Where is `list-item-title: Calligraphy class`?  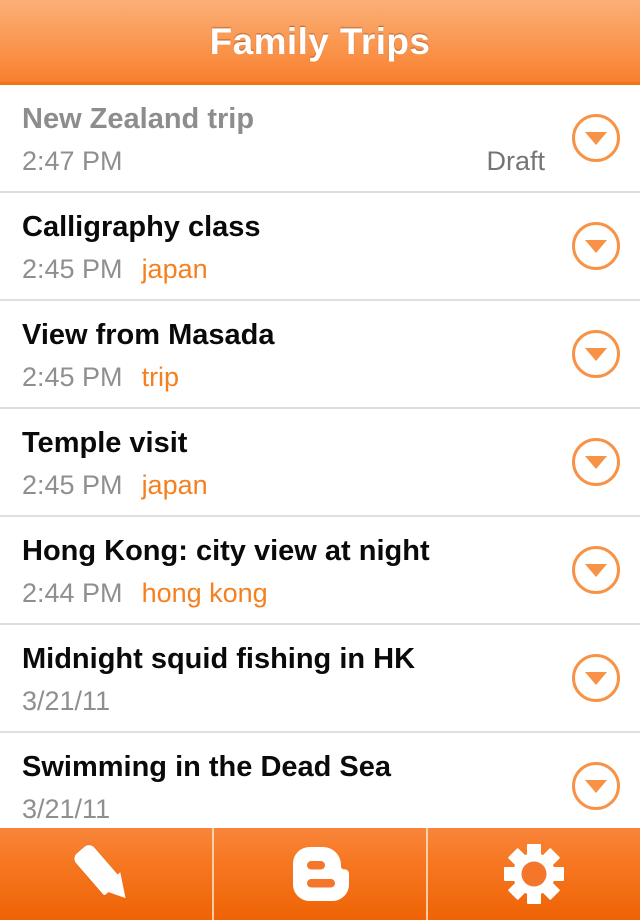
list-item-title: Calligraphy class is located at coordinates (141, 227).